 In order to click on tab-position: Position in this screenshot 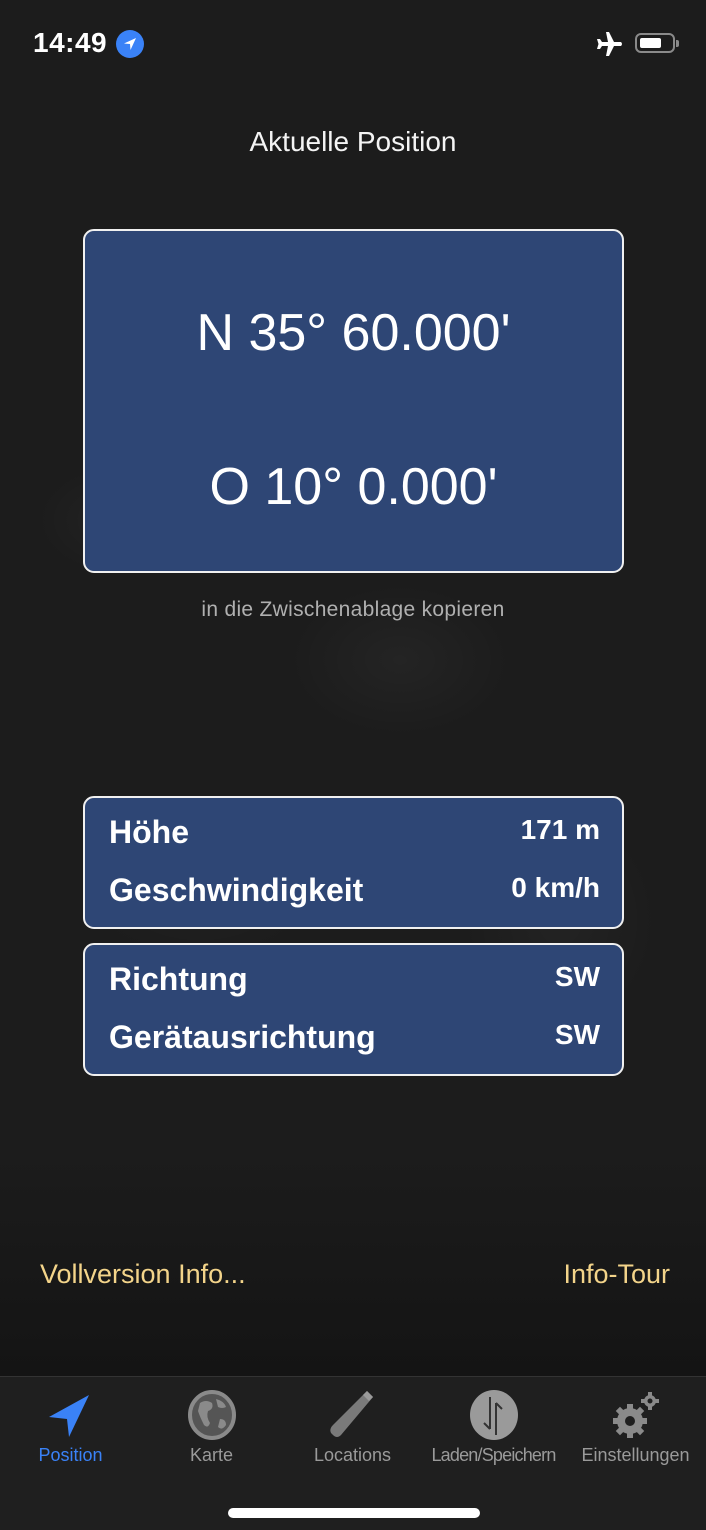, I will do `click(70, 1427)`.